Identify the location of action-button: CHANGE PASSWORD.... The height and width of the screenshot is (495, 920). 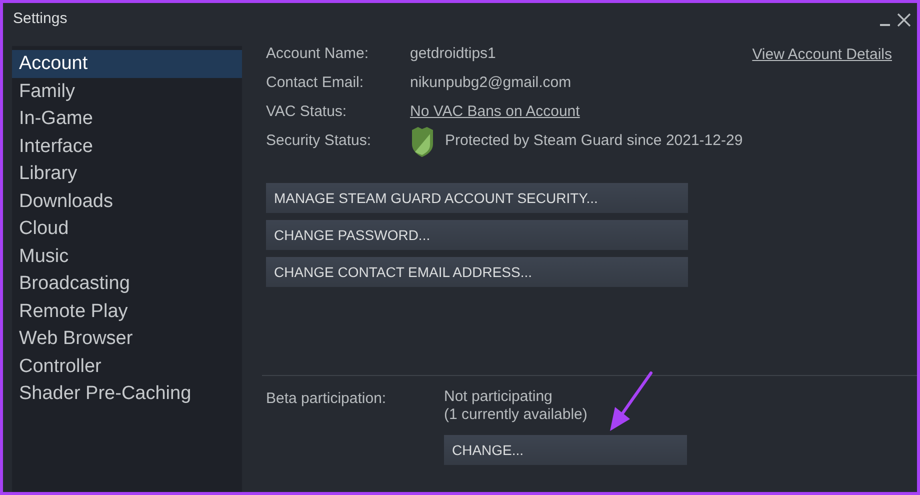
(477, 235).